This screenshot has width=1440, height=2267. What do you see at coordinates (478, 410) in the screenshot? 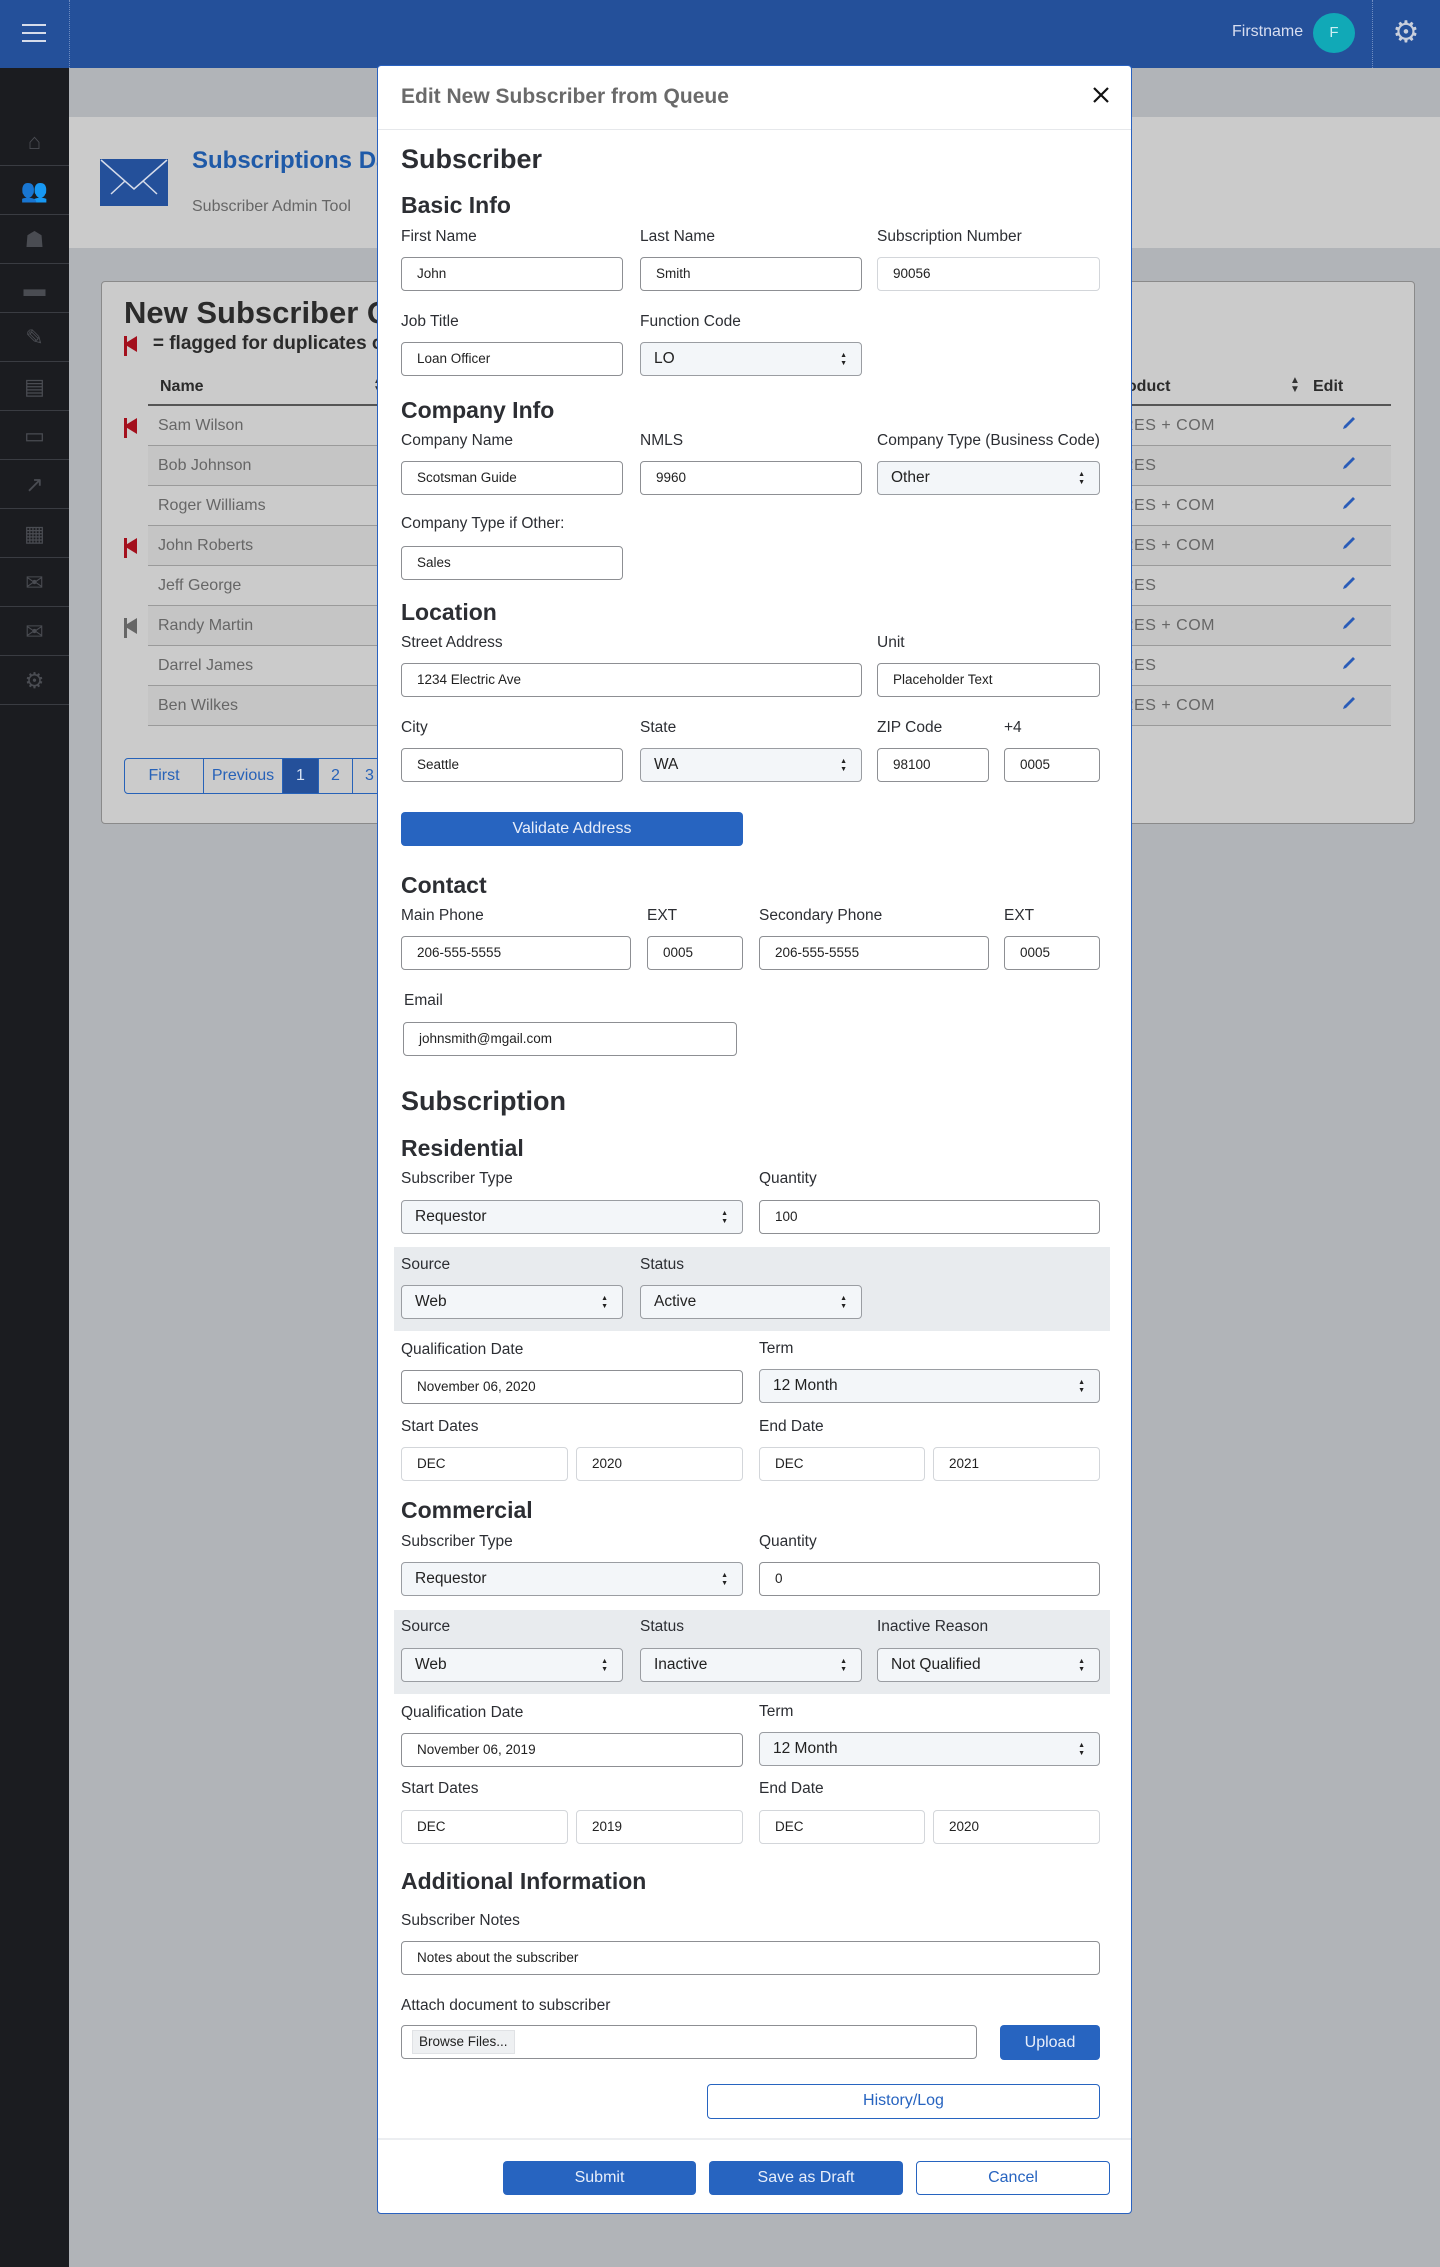
I see `section-company-info: Company Info` at bounding box center [478, 410].